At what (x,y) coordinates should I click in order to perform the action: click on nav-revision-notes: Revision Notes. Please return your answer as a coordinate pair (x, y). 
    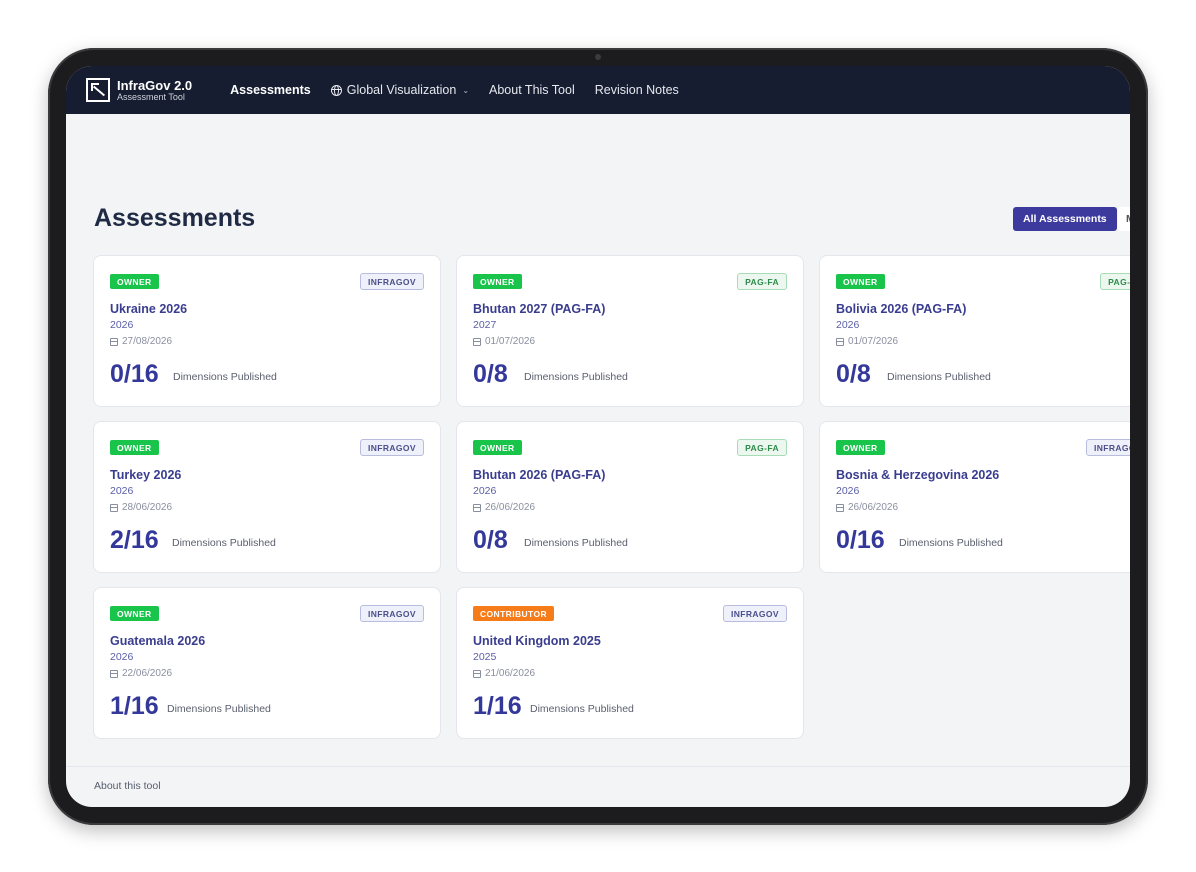
    Looking at the image, I should click on (637, 90).